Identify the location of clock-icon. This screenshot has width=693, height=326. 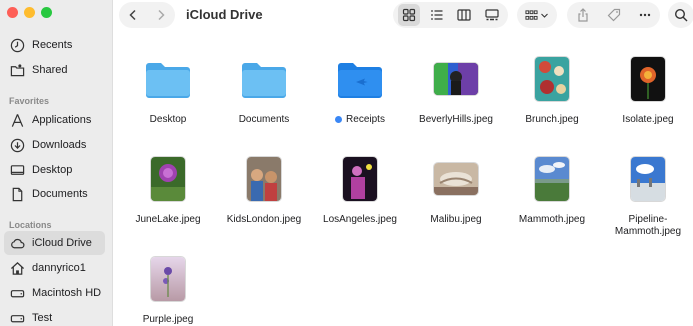
(17, 45).